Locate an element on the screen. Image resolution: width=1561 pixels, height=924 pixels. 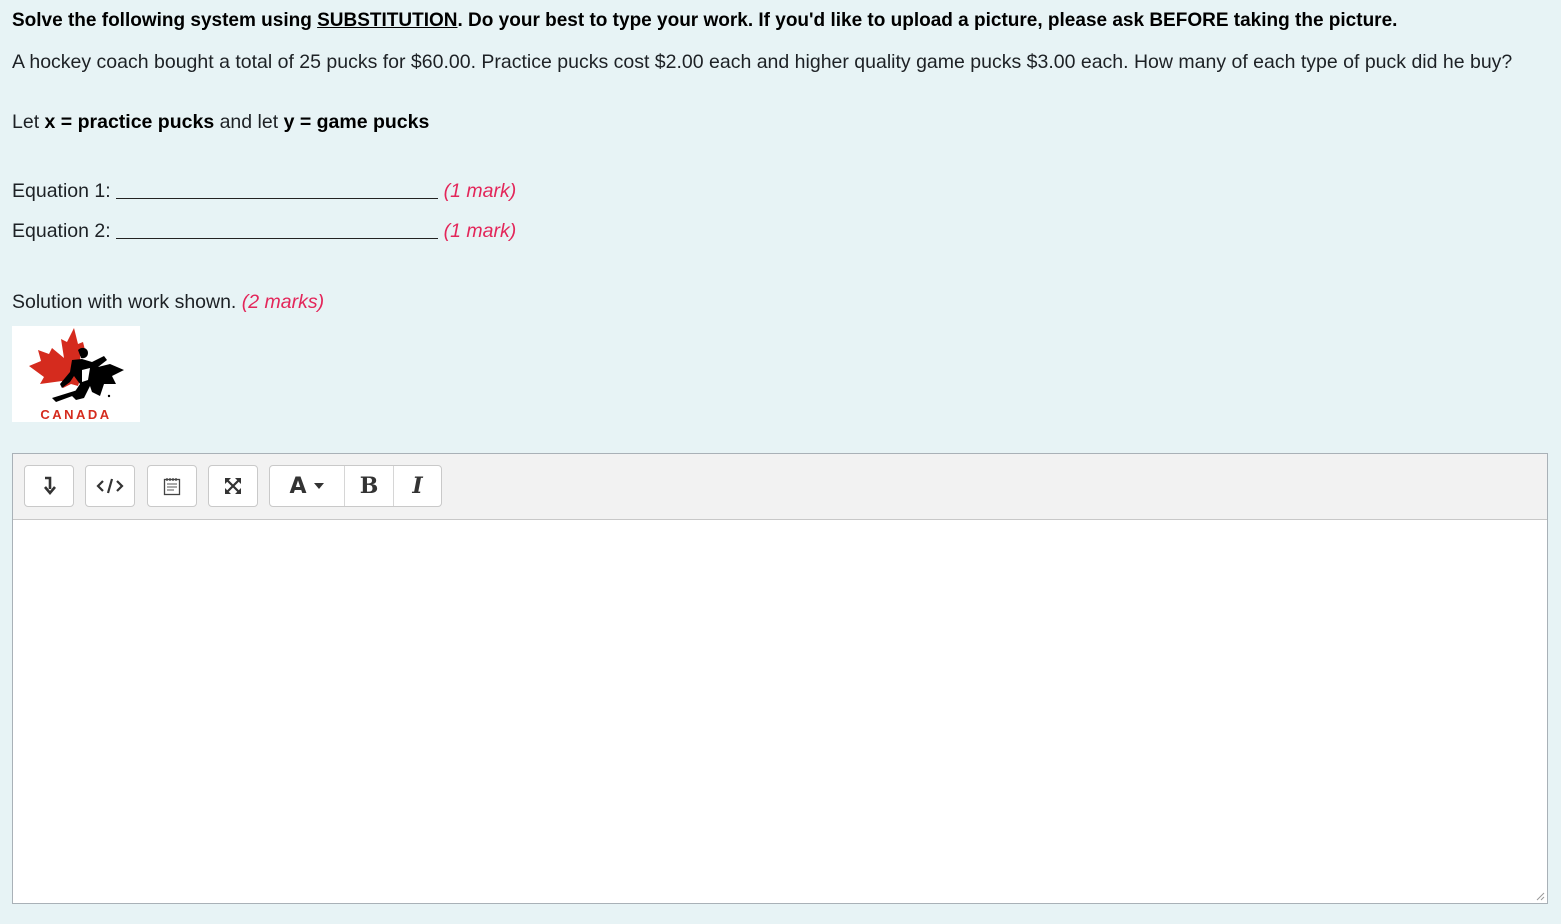
autosave-notes-icon is located at coordinates (172, 487).